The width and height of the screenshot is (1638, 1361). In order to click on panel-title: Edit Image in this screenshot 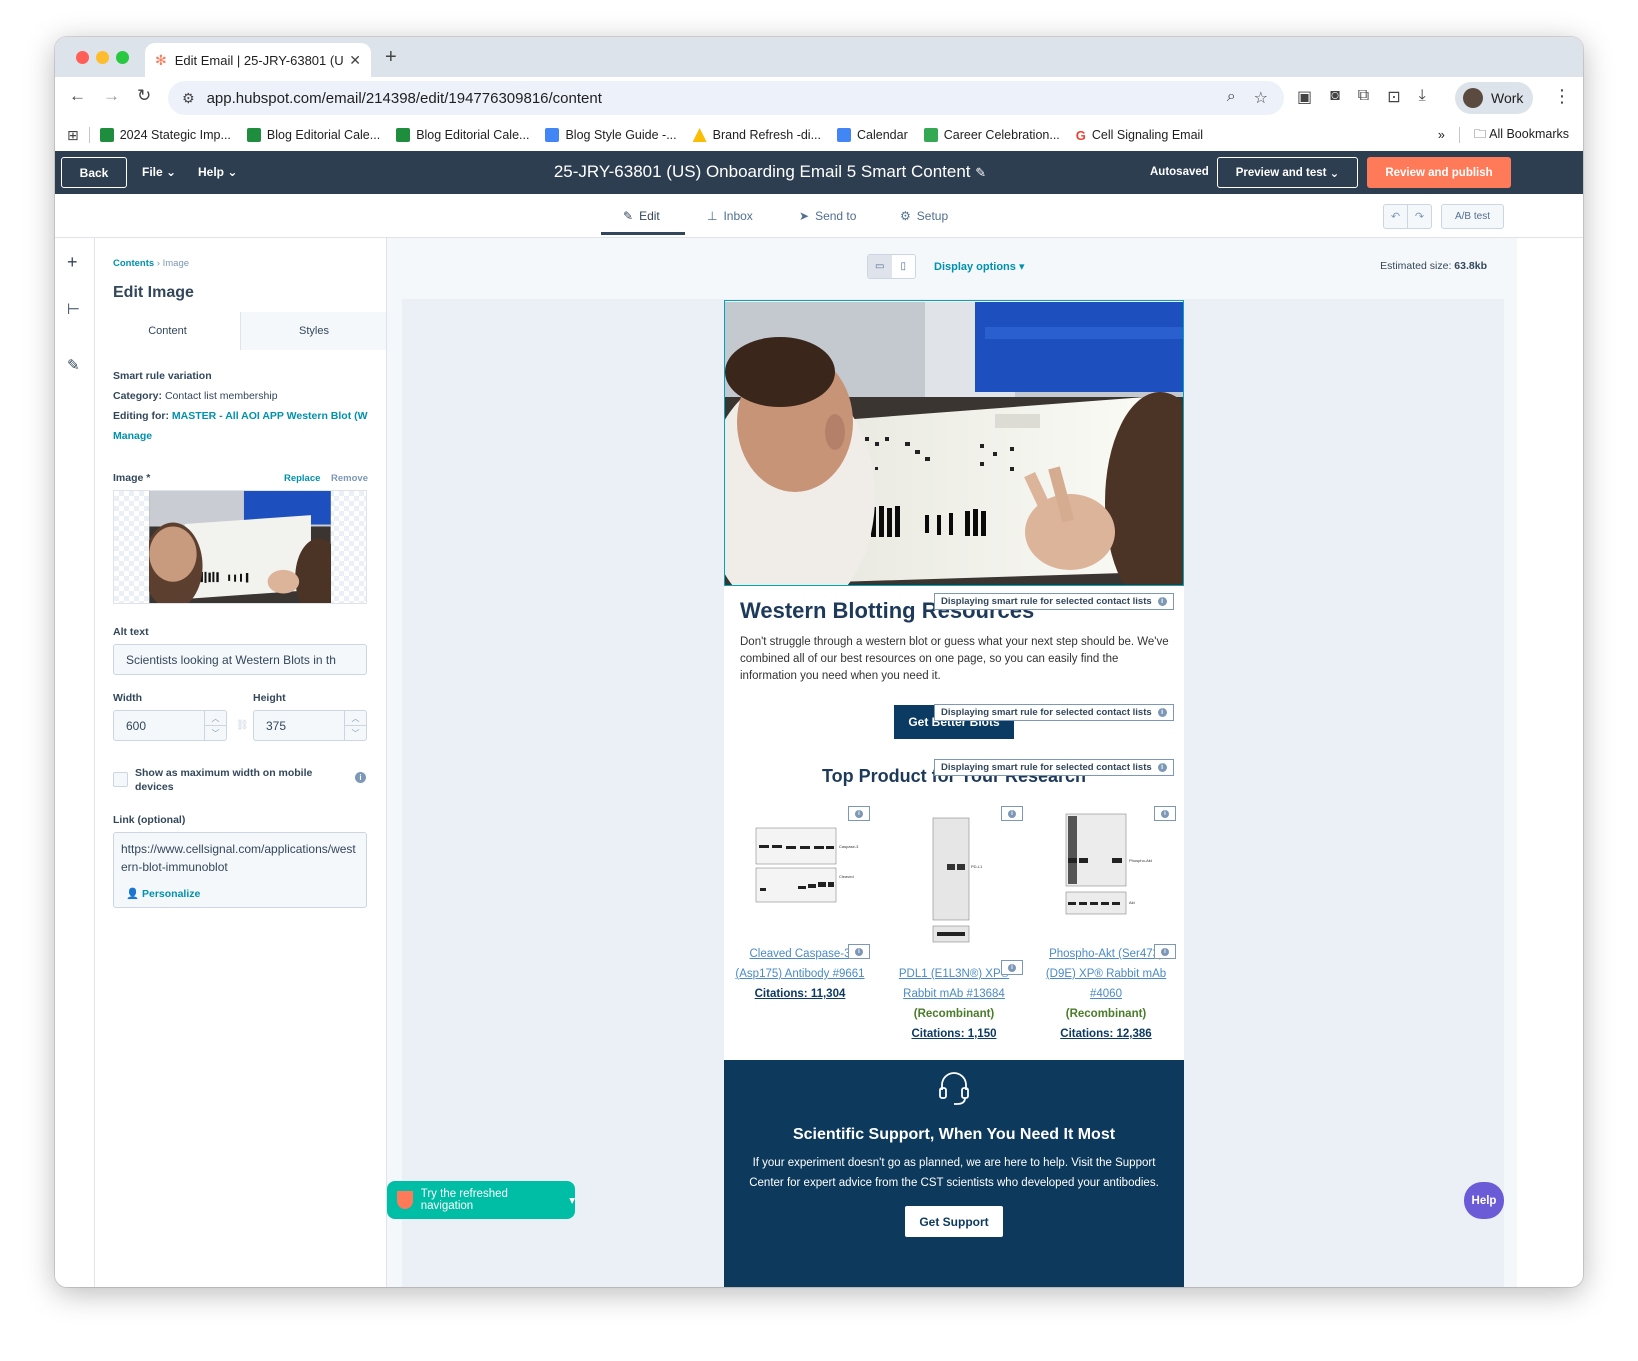, I will do `click(153, 292)`.